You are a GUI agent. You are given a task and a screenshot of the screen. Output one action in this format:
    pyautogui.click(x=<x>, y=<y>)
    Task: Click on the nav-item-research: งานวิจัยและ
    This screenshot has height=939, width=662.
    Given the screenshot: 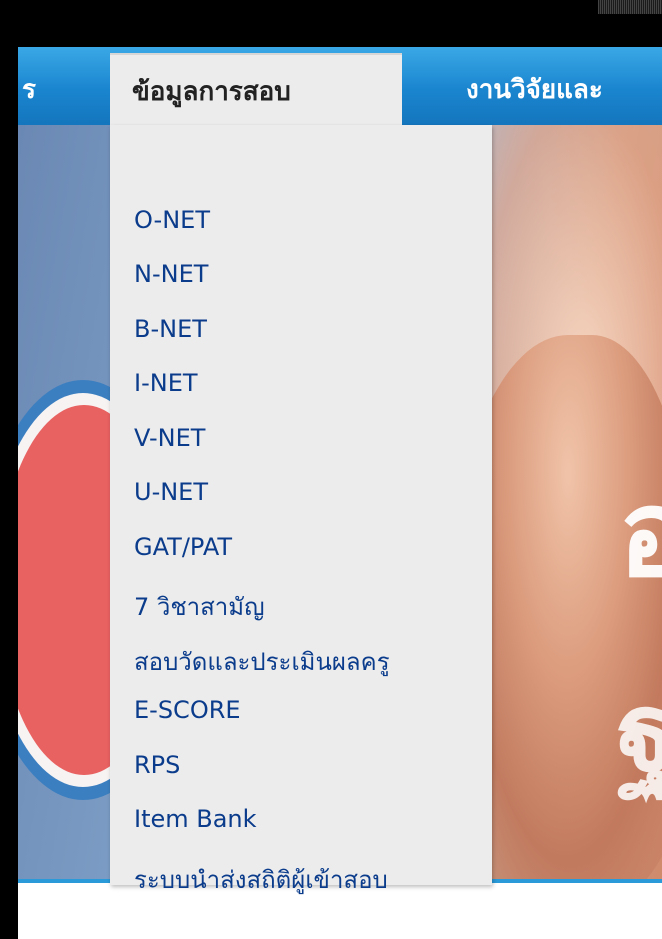 What is the action you would take?
    pyautogui.click(x=534, y=89)
    